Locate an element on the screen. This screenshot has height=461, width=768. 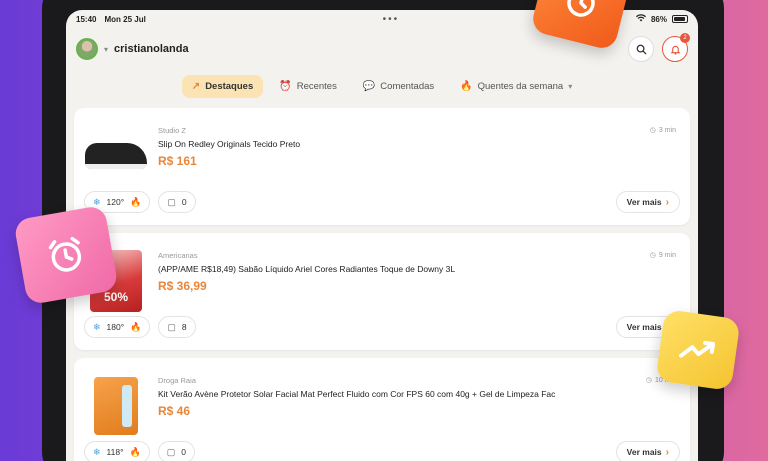
notification-badge: 2 is located at coordinates (685, 38).